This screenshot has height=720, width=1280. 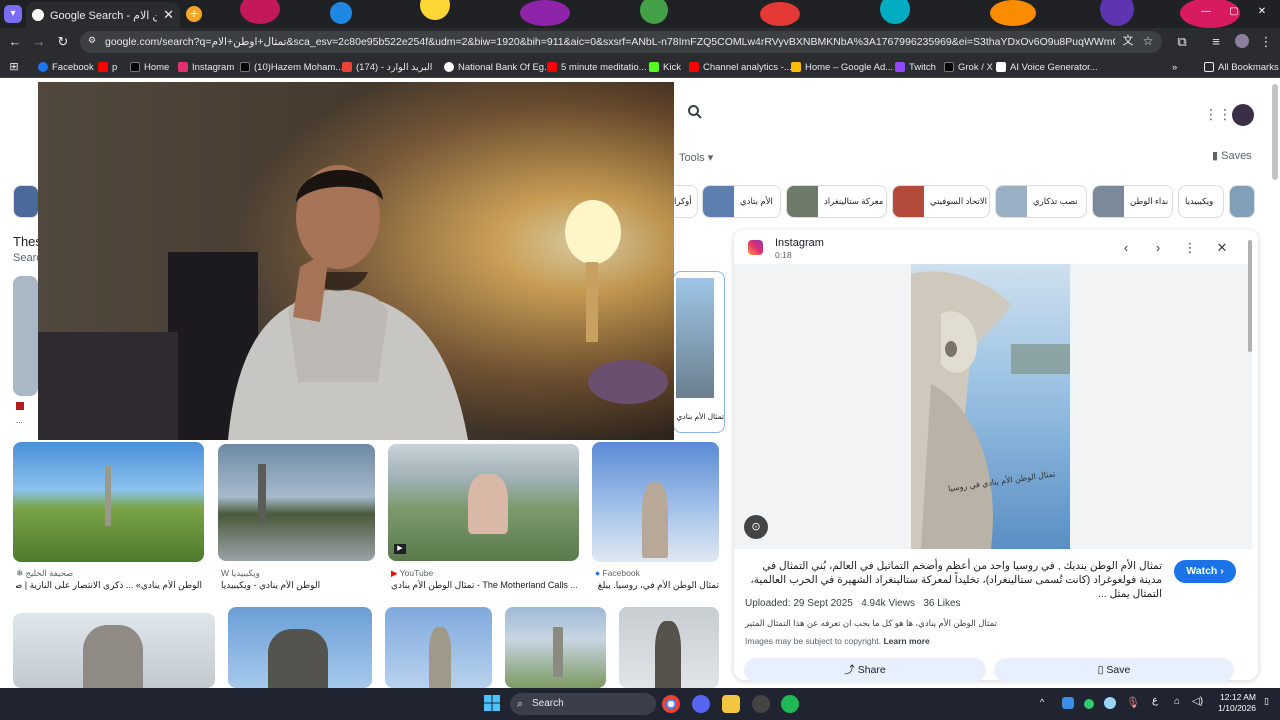 What do you see at coordinates (194, 14) in the screenshot?
I see `new-tab-button: +` at bounding box center [194, 14].